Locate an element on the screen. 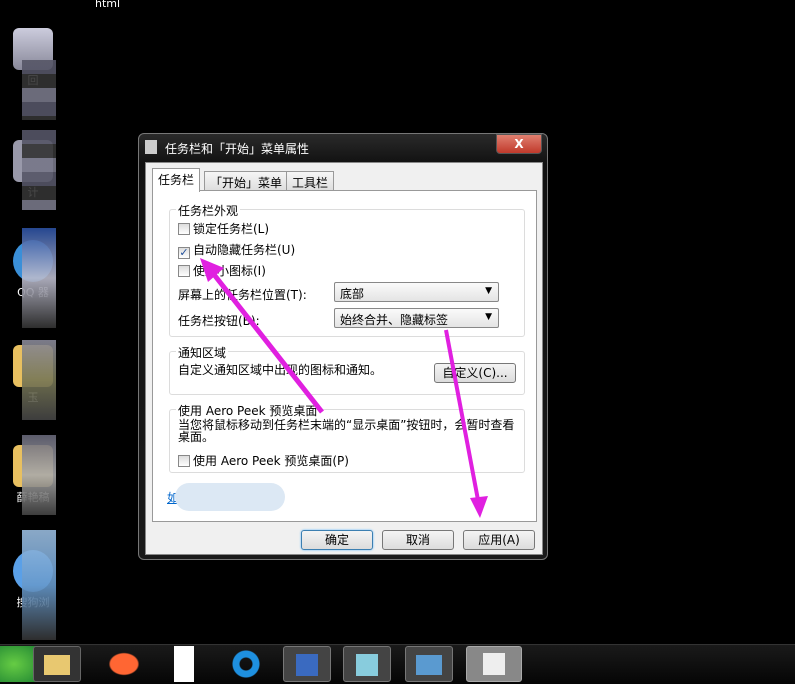 The image size is (795, 684). notepad-glyph is located at coordinates (367, 665).